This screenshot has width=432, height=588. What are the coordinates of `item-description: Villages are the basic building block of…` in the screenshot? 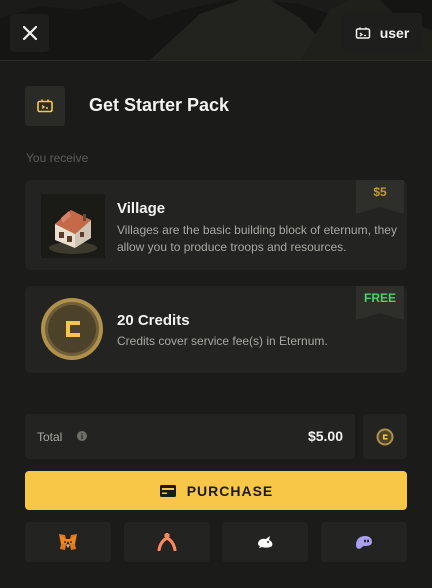 It's located at (257, 238).